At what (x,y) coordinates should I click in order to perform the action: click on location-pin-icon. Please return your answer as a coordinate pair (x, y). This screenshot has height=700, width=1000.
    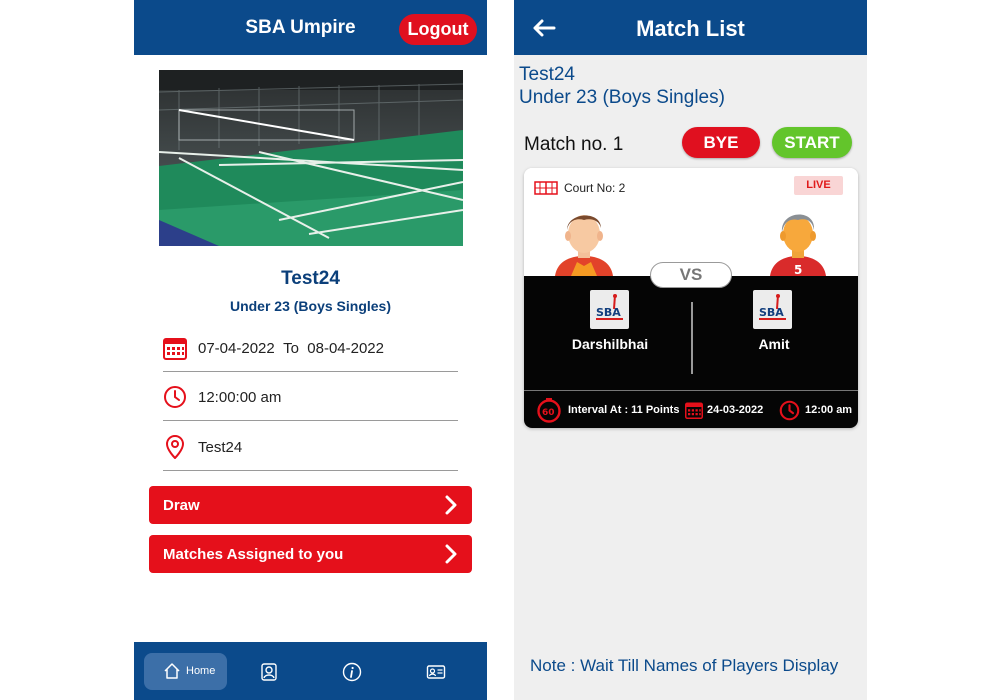
    Looking at the image, I should click on (175, 447).